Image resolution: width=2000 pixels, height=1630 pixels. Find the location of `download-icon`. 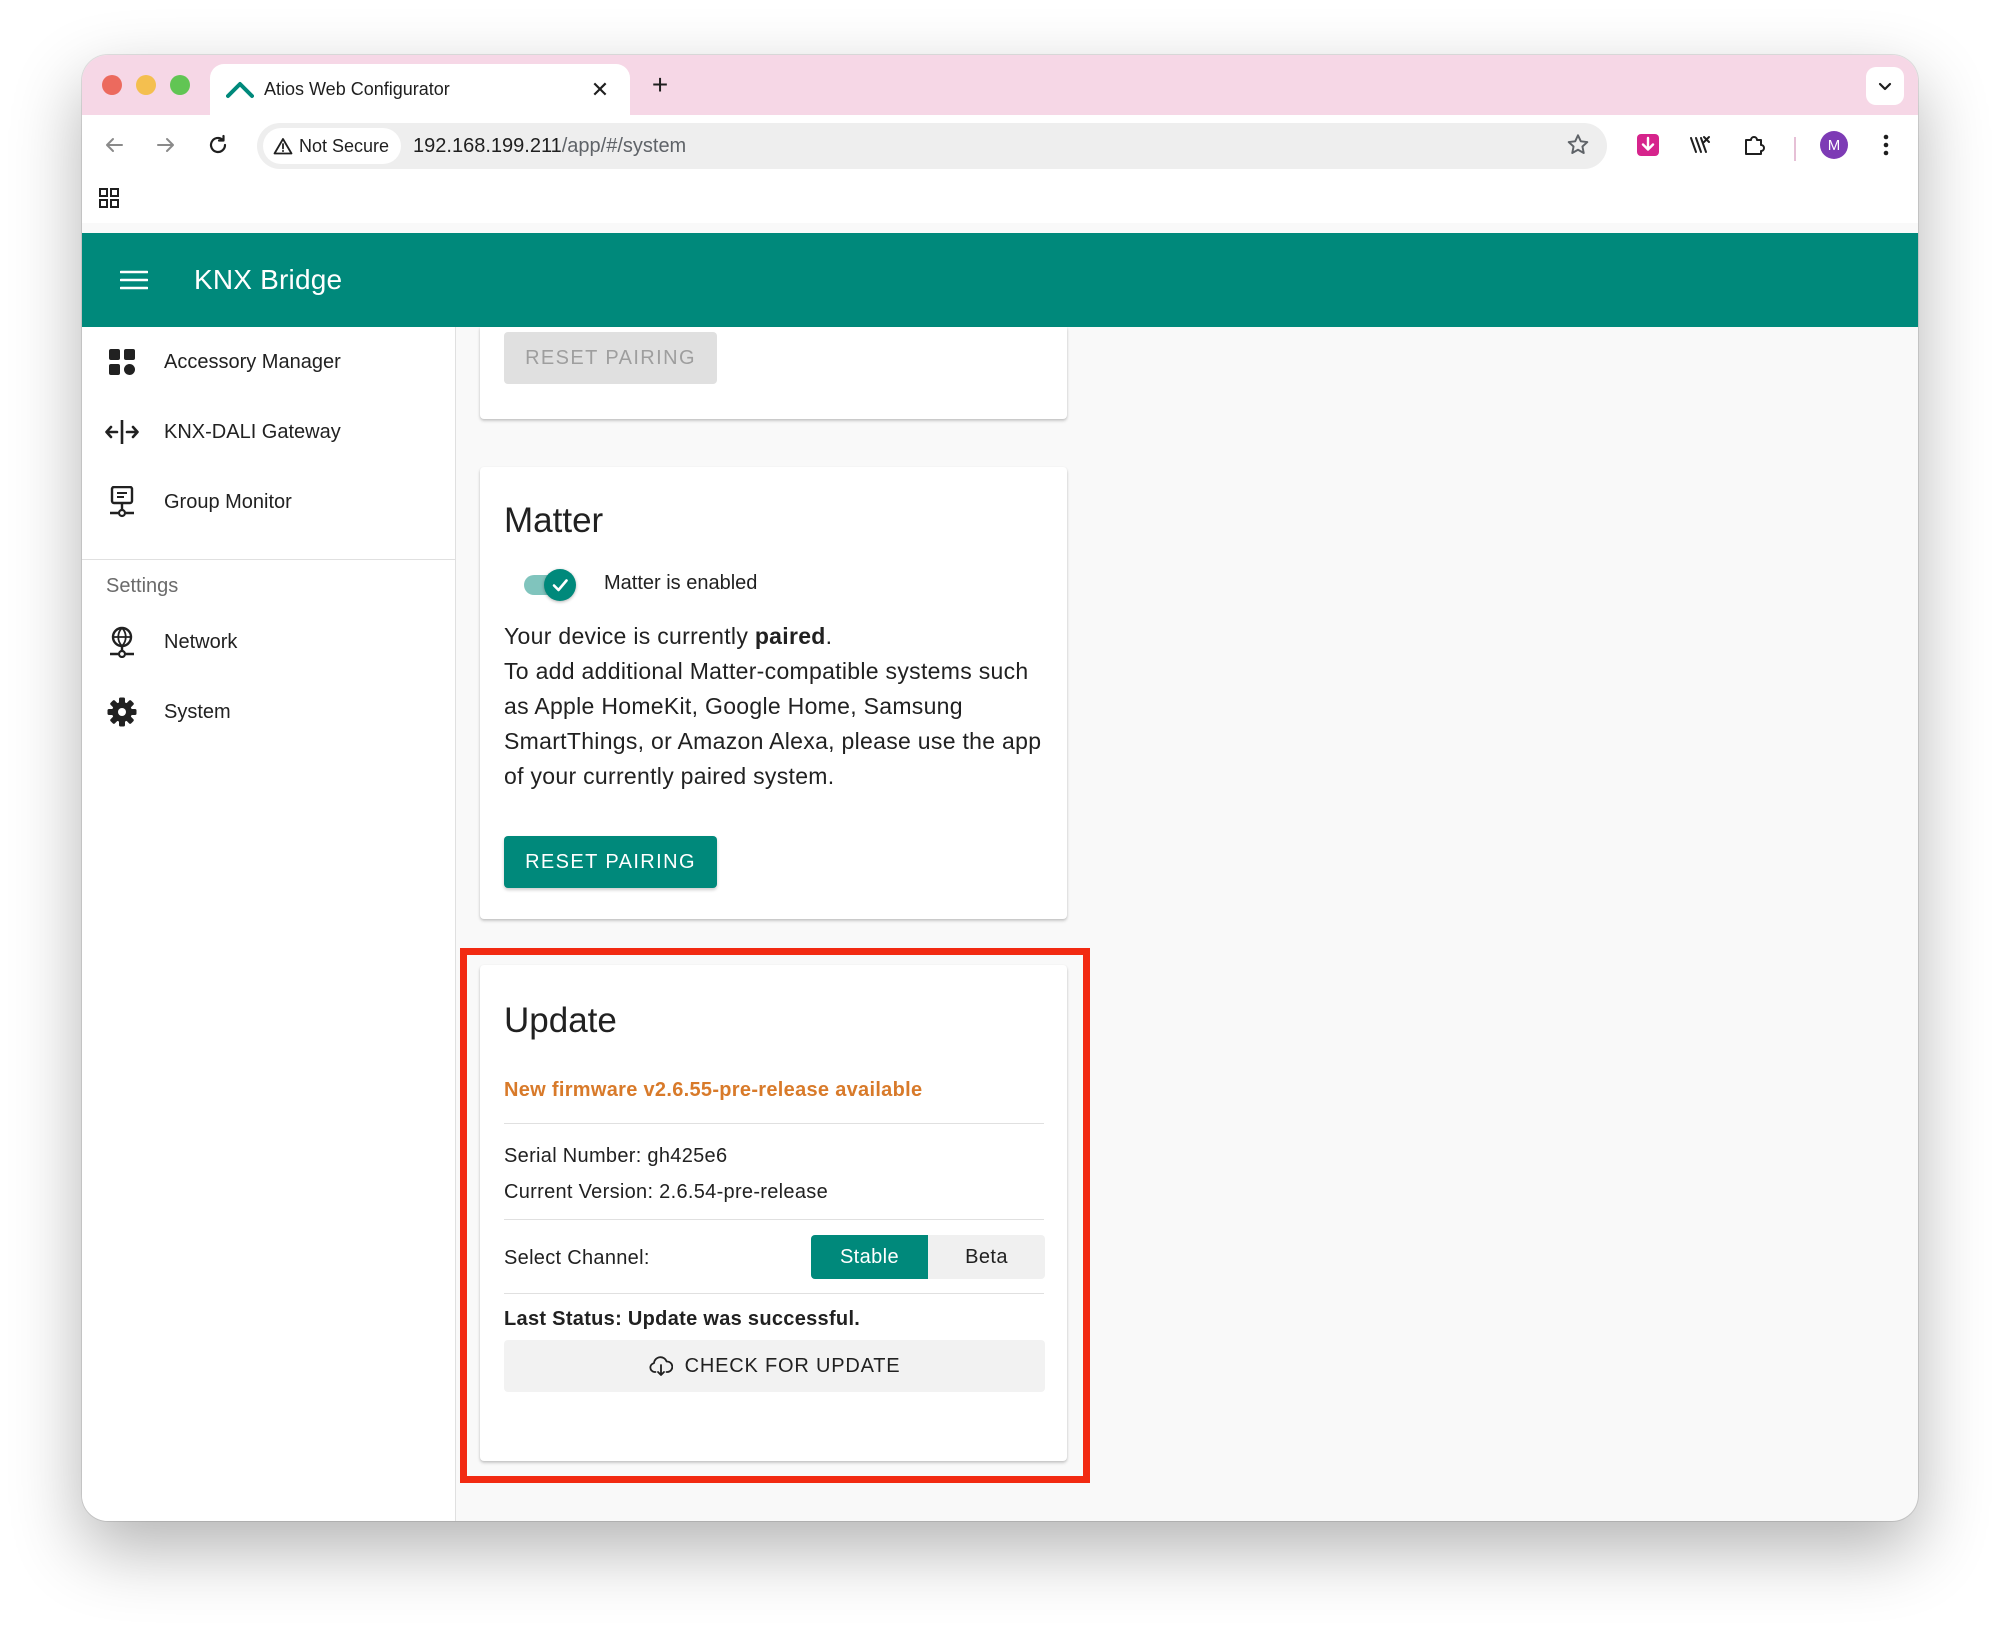

download-icon is located at coordinates (1648, 145).